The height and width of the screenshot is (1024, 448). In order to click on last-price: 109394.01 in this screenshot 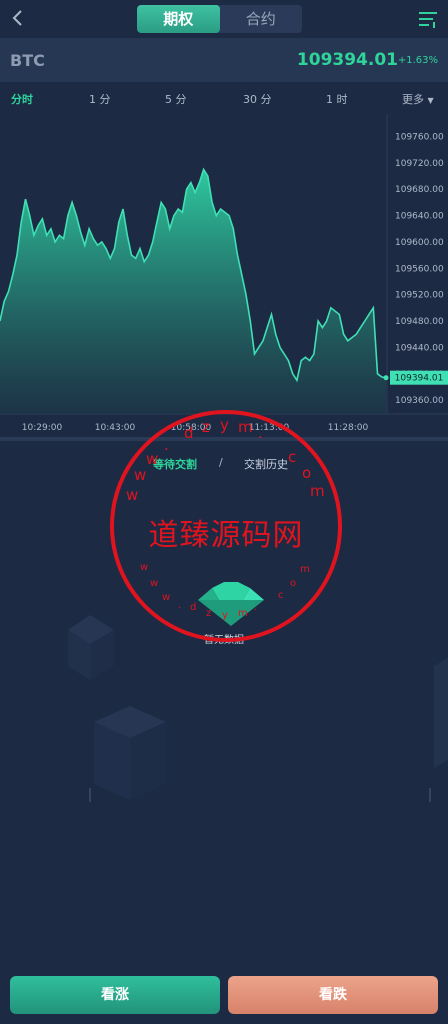, I will do `click(347, 60)`.